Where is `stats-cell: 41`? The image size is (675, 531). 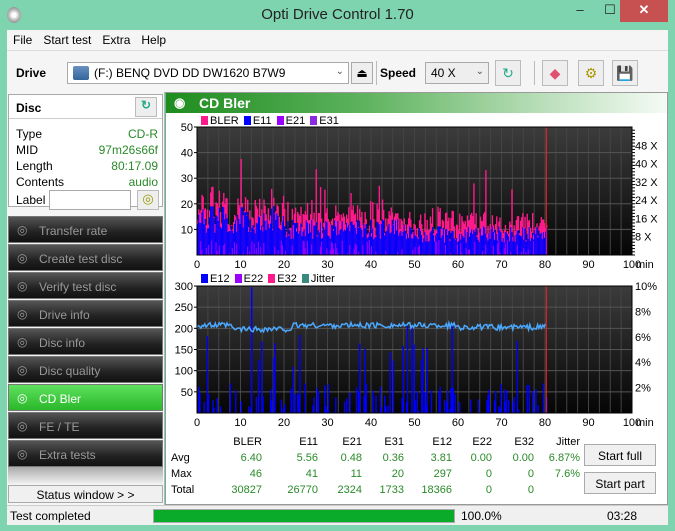
stats-cell: 41 is located at coordinates (311, 474).